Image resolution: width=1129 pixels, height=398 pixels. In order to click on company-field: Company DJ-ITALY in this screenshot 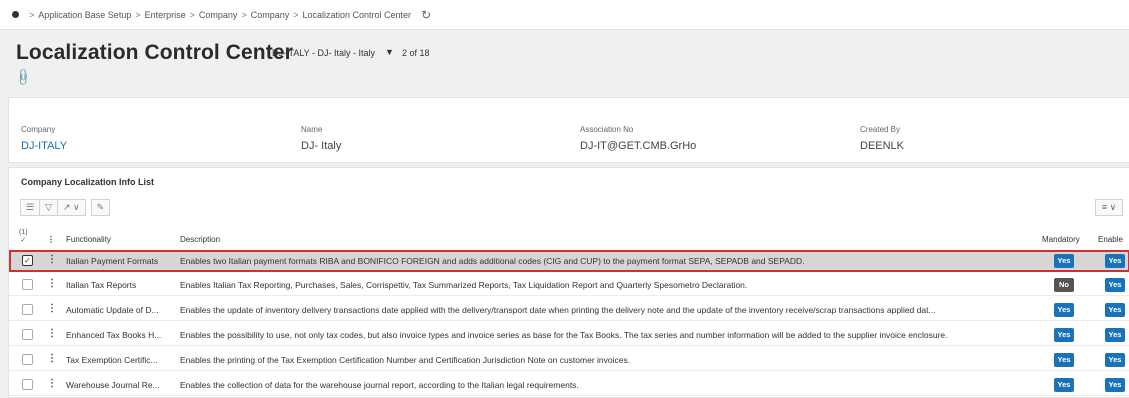, I will do `click(44, 138)`.